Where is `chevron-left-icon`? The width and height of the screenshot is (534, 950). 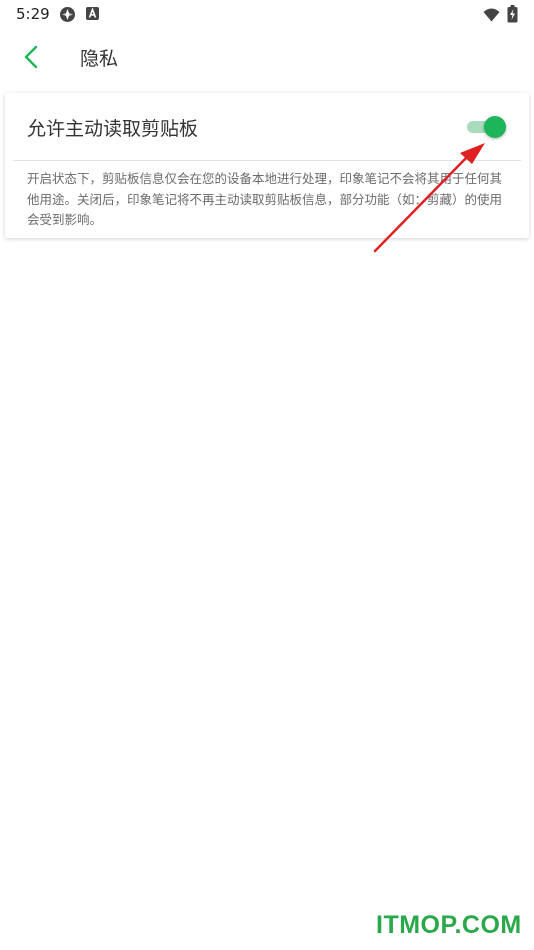 chevron-left-icon is located at coordinates (31, 59).